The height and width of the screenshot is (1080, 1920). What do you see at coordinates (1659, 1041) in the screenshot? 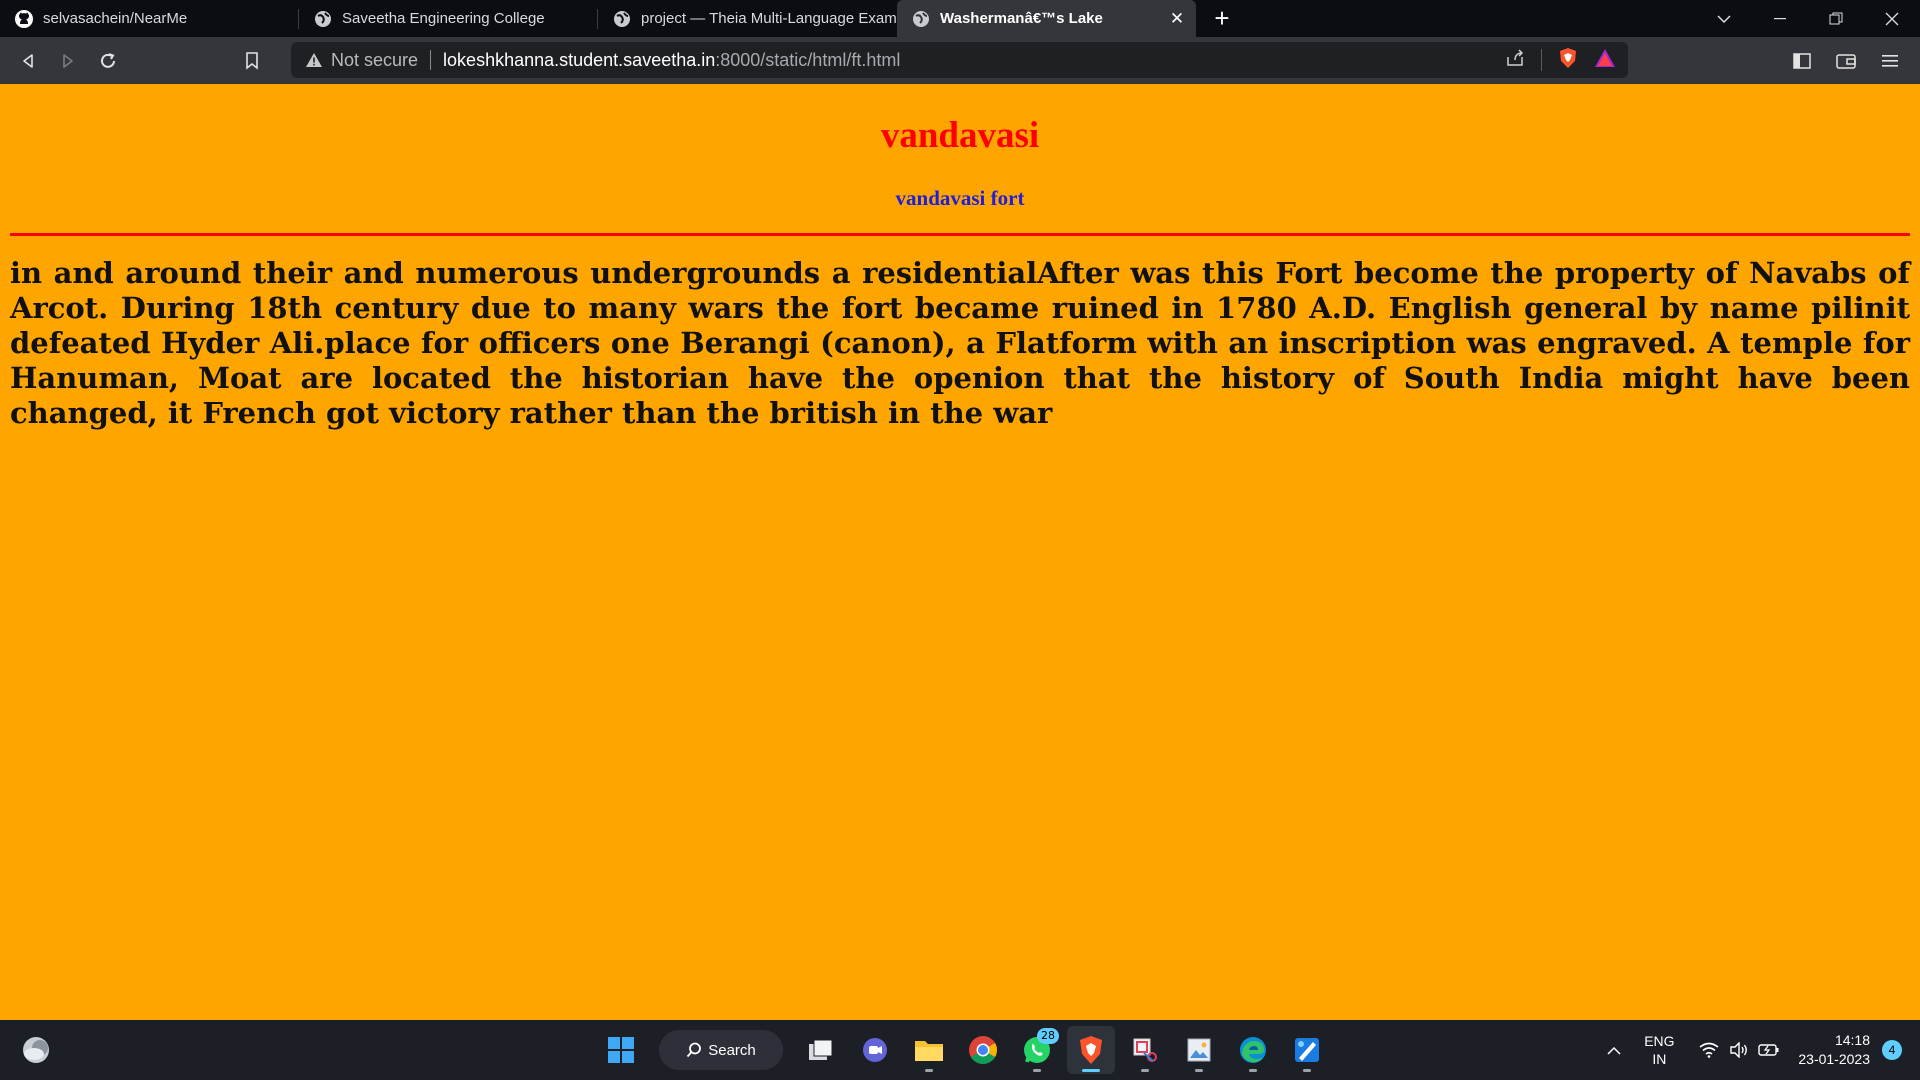
I see `language-code: ENG` at bounding box center [1659, 1041].